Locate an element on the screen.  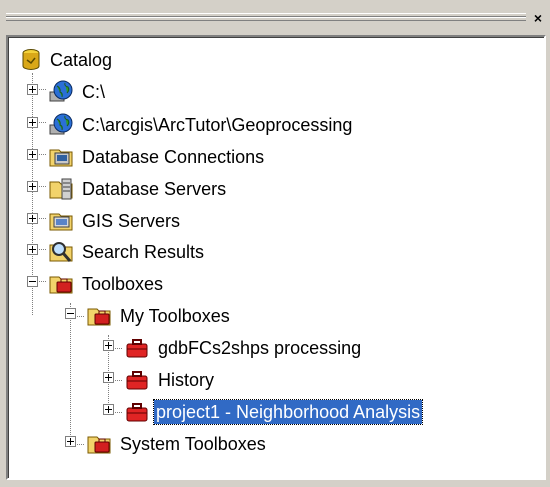
tree-node-gis-servers: GIS Servers is located at coordinates (208, 221).